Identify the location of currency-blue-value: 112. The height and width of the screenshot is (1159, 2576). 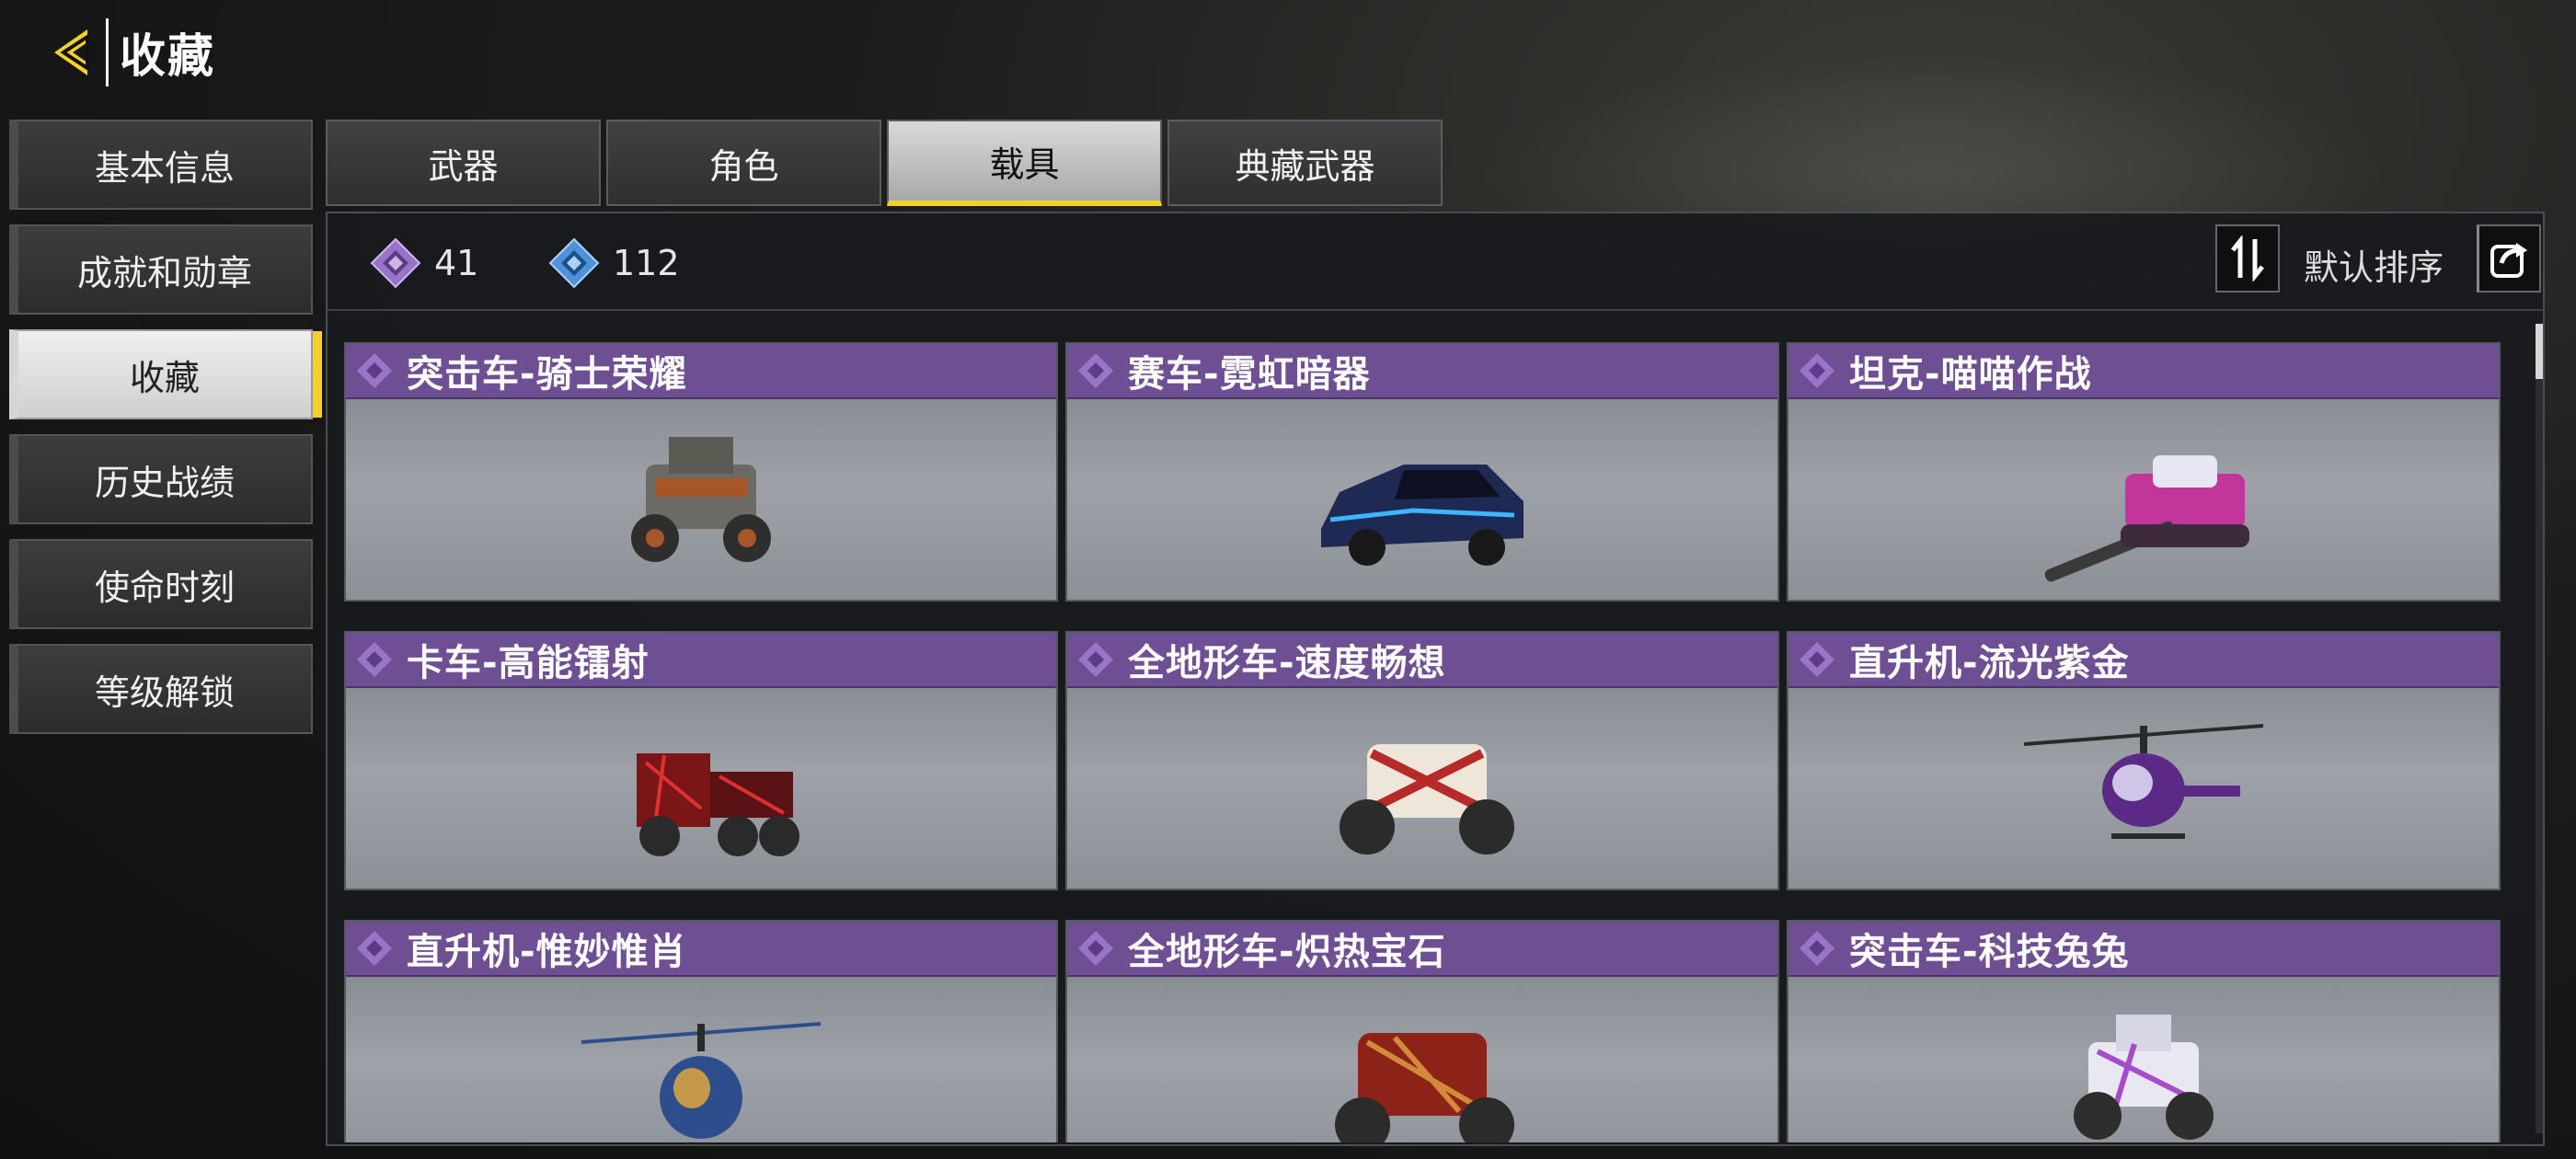
(646, 263).